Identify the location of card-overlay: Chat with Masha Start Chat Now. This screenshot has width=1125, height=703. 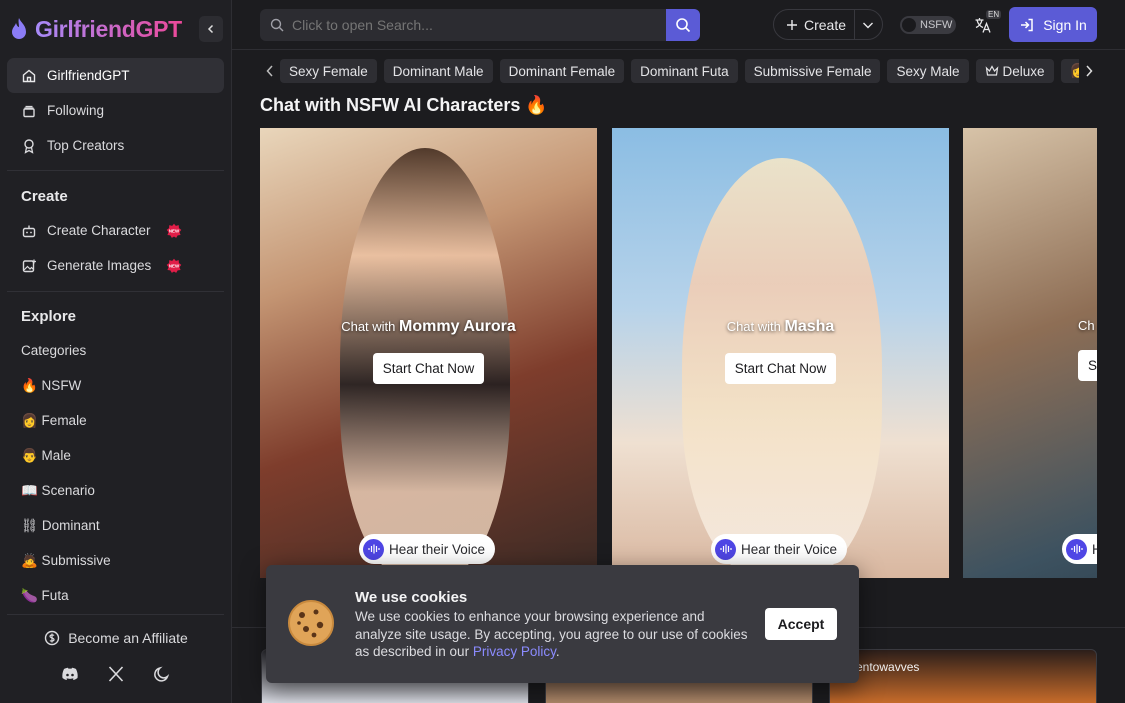
(780, 351).